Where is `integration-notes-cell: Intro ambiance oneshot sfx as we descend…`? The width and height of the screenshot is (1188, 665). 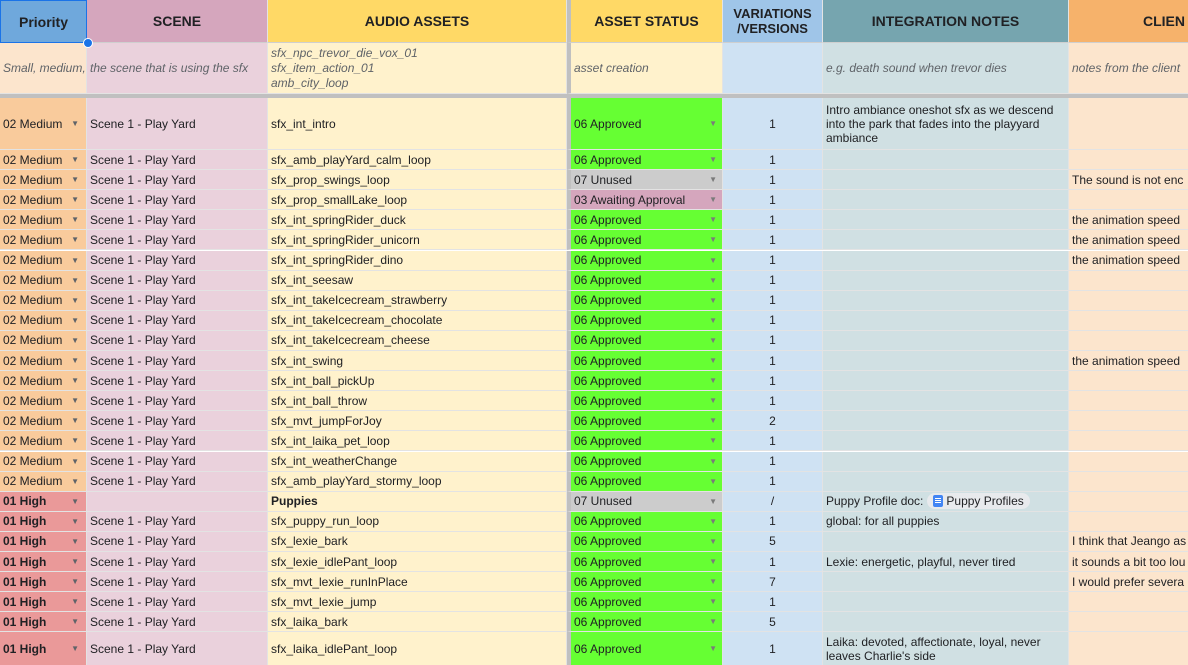 integration-notes-cell: Intro ambiance oneshot sfx as we descend… is located at coordinates (946, 124).